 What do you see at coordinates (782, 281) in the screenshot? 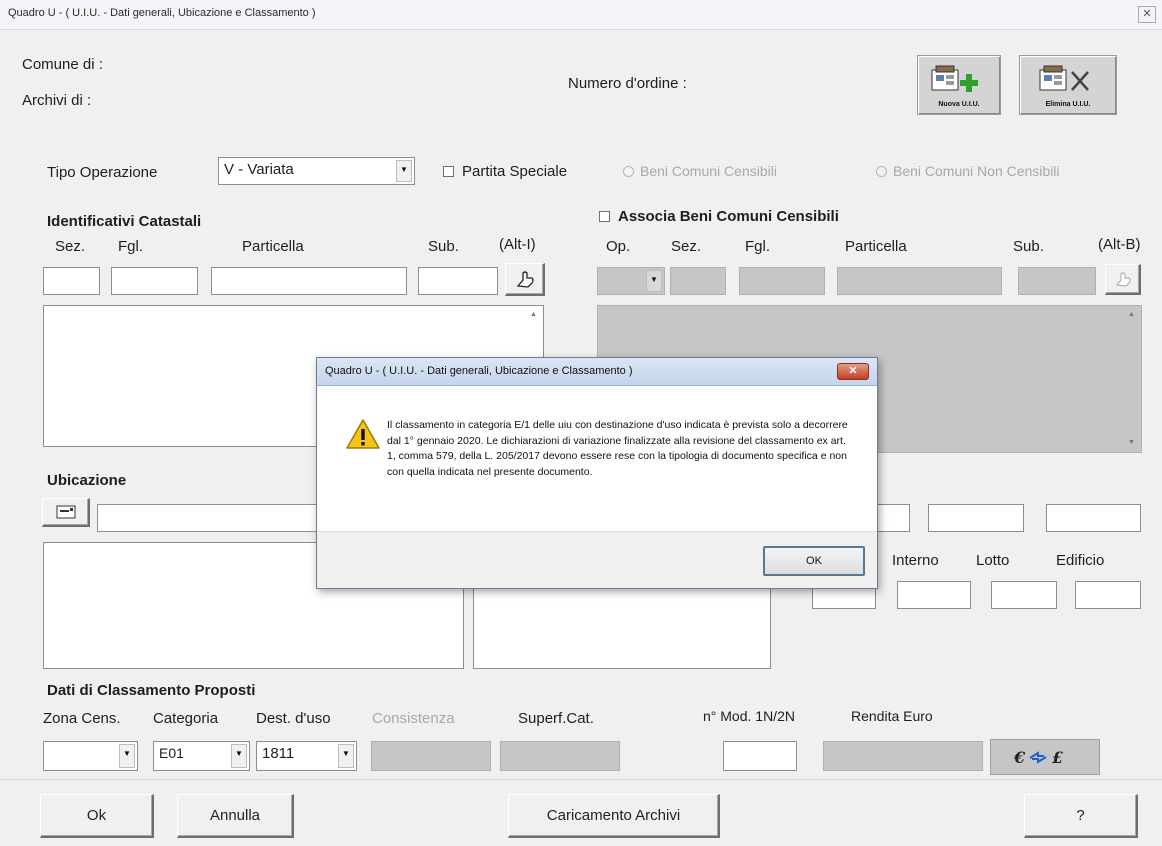
I see `associa-fgl-input` at bounding box center [782, 281].